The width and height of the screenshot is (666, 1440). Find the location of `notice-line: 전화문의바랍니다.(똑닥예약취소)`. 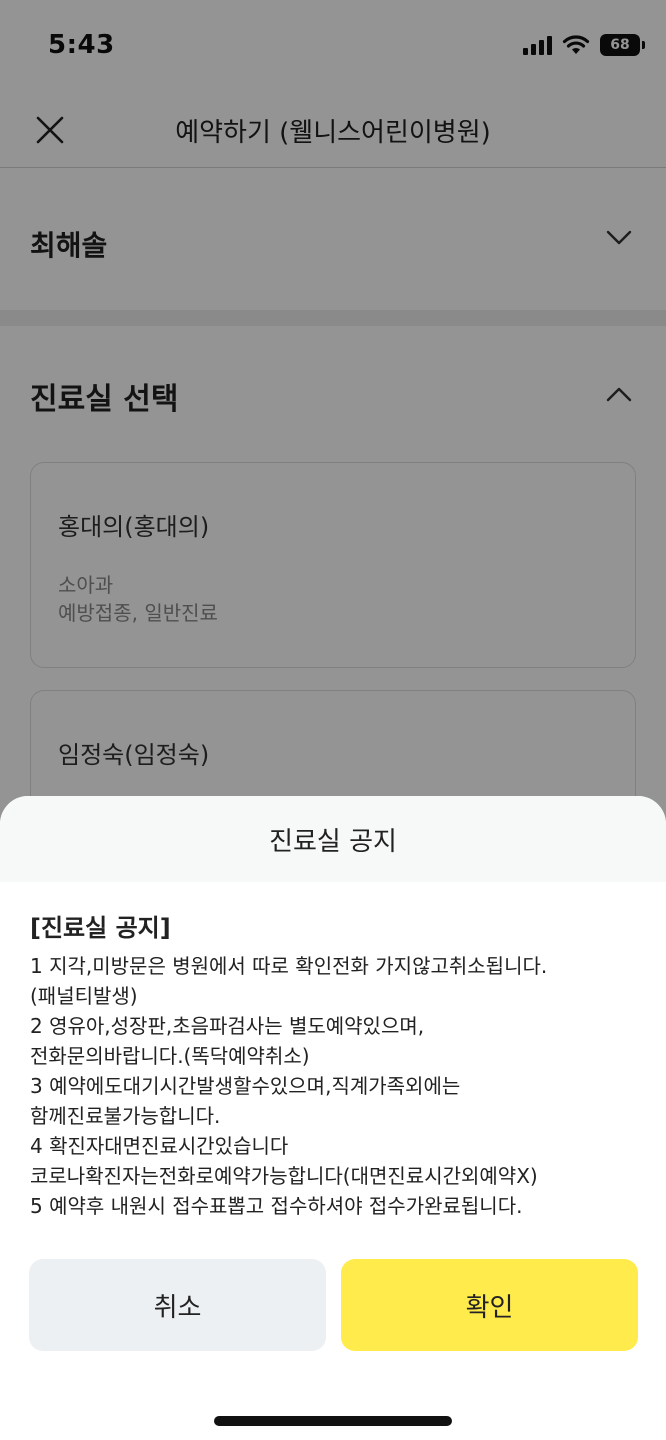

notice-line: 전화문의바랍니다.(똑닥예약취소) is located at coordinates (170, 1056).